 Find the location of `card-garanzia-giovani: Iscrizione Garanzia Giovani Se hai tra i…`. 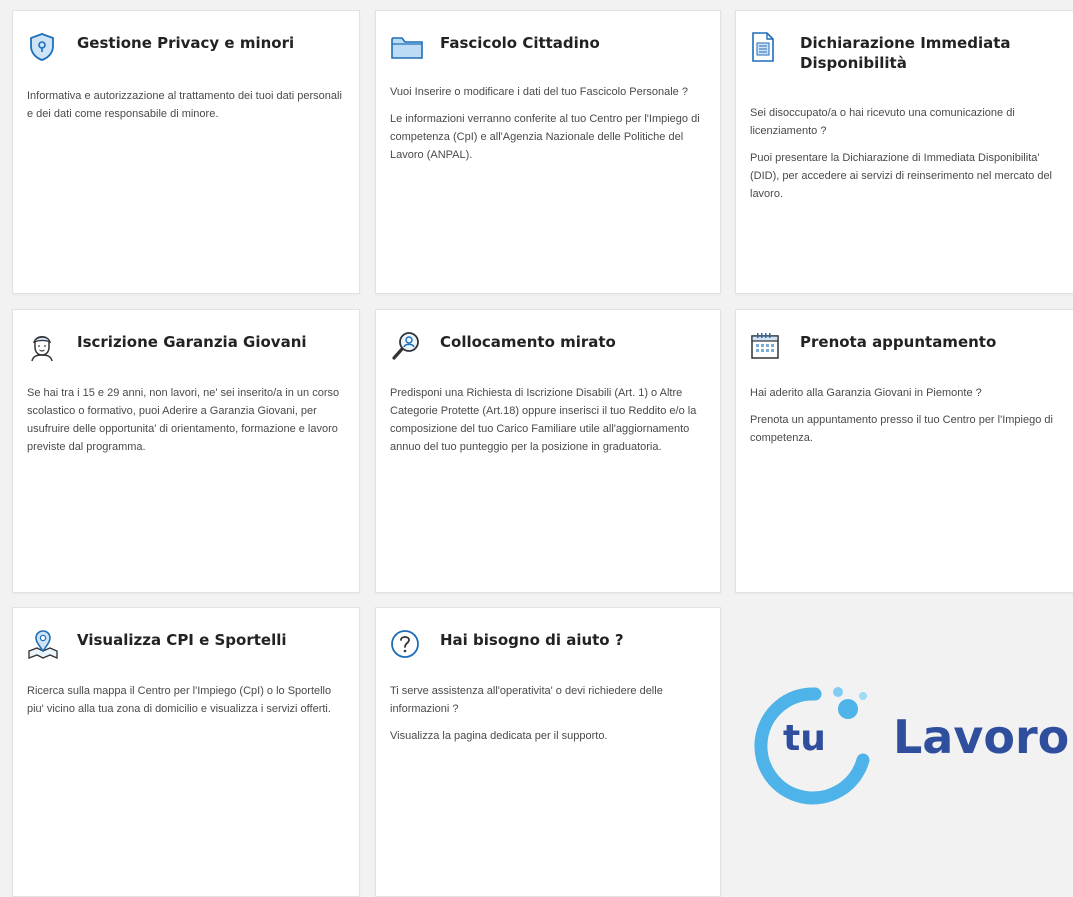

card-garanzia-giovani: Iscrizione Garanzia Giovani Se hai tra i… is located at coordinates (186, 451).